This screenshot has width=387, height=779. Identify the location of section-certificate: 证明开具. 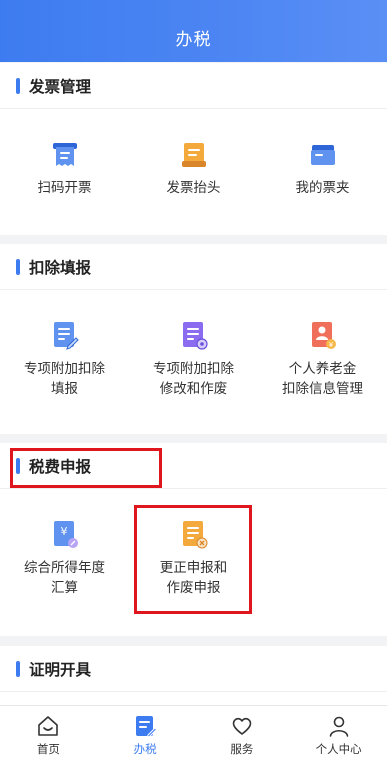
(193, 675).